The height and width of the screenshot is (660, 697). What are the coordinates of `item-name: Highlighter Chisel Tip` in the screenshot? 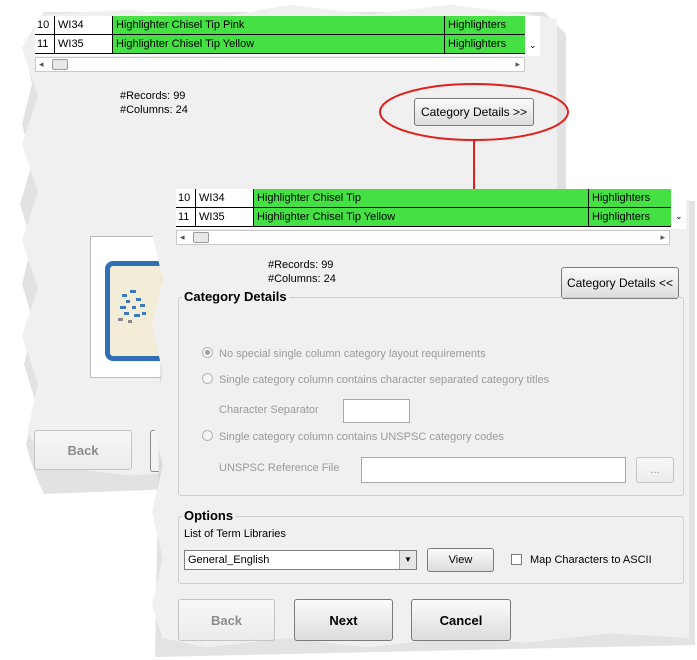 It's located at (421, 198).